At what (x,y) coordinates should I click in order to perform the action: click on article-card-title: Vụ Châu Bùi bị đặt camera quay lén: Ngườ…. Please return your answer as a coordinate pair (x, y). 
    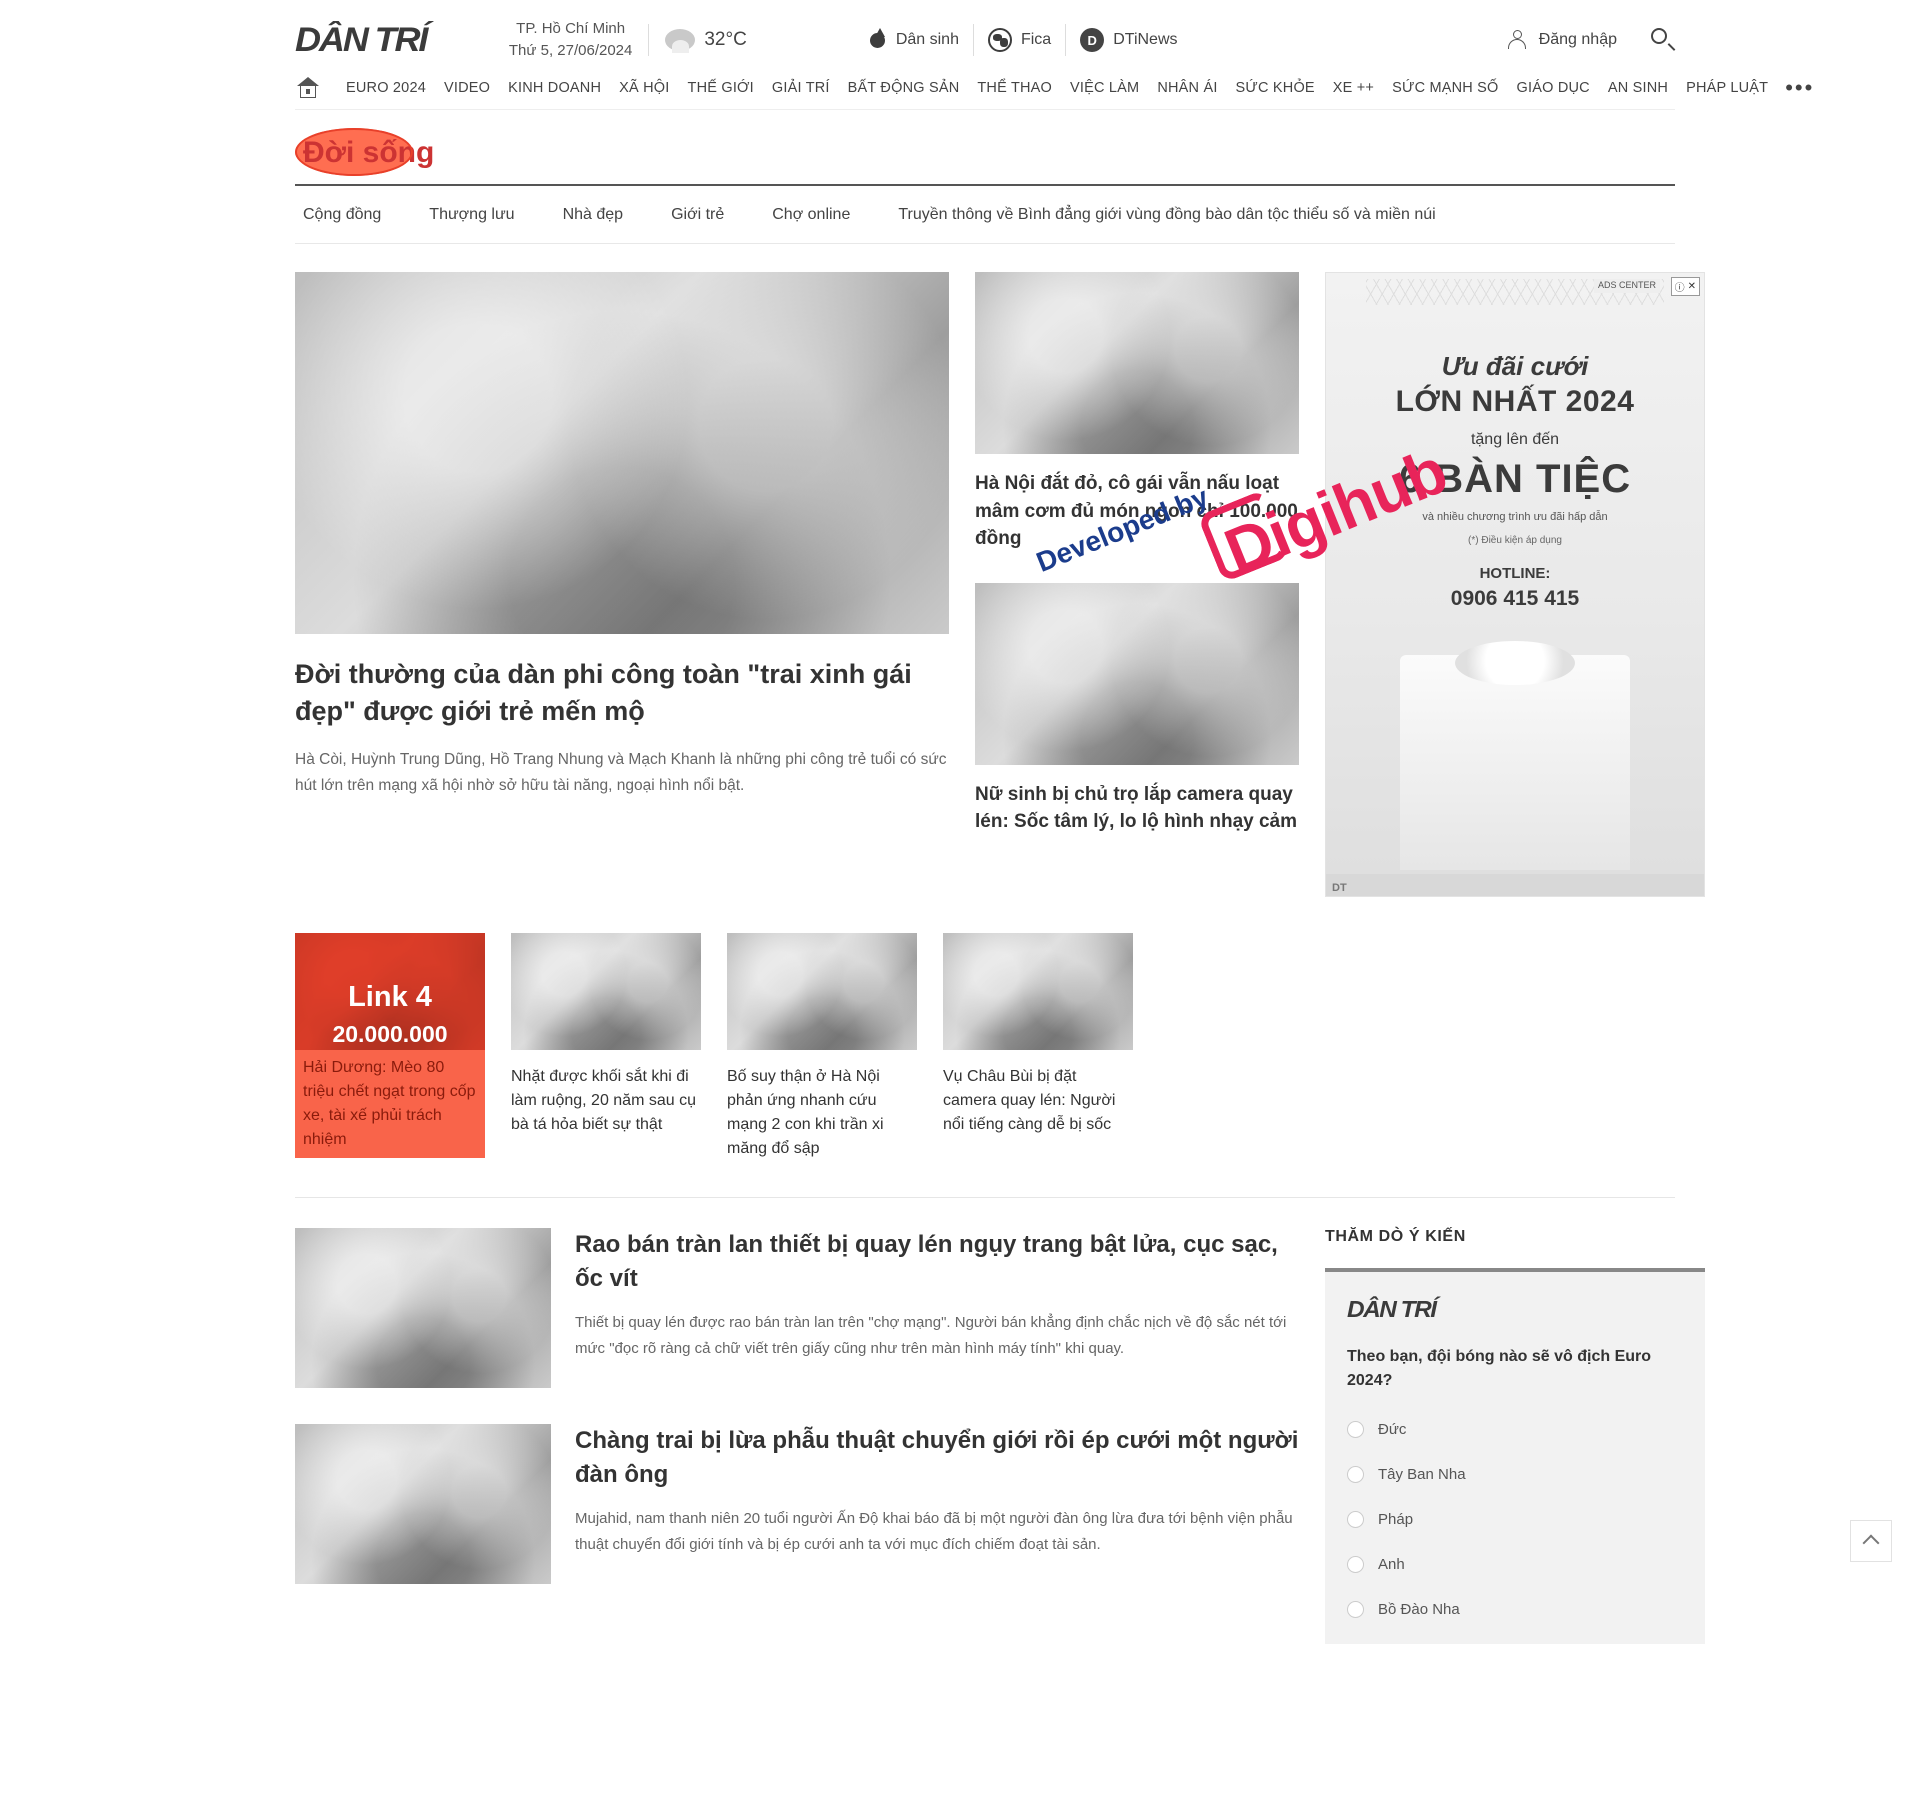
    Looking at the image, I should click on (1038, 1101).